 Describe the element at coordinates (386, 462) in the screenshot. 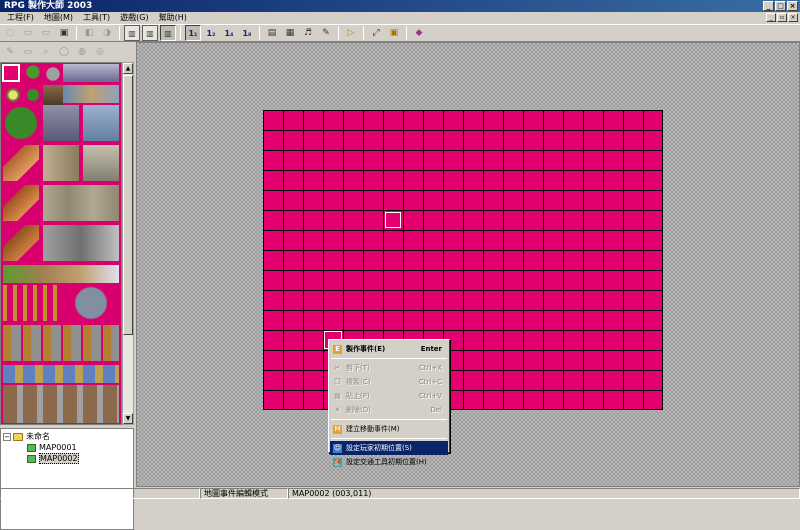

I see `menu-item-label: 設定交通工具初期位置(H)` at that location.